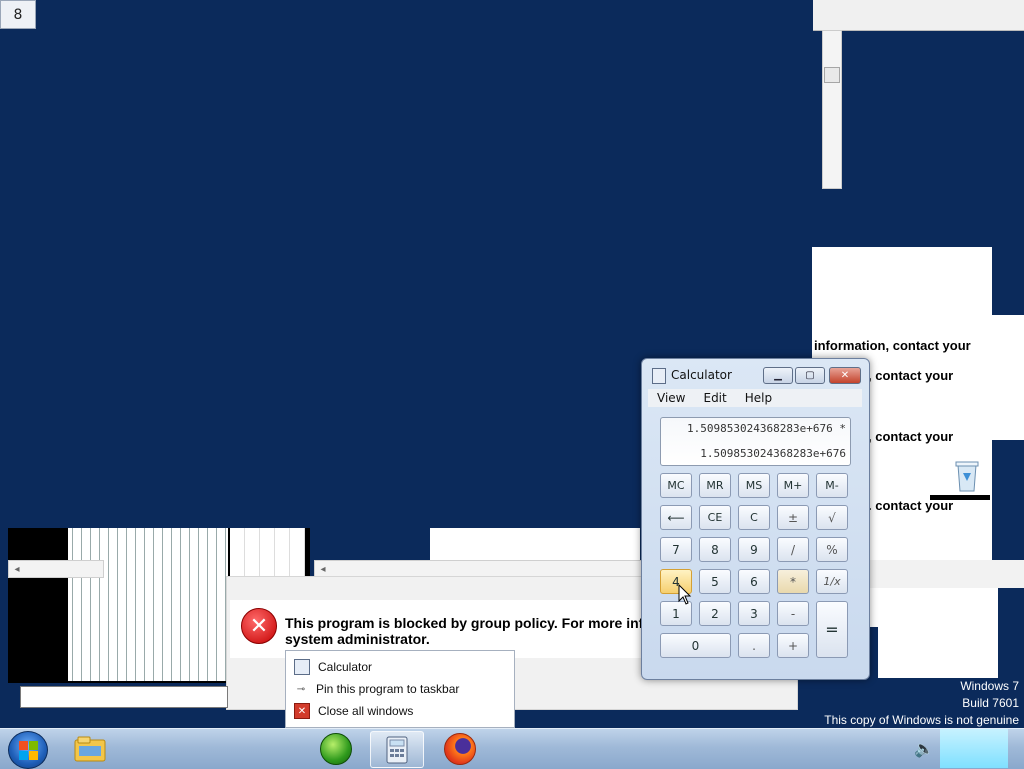 The height and width of the screenshot is (769, 1024). Describe the element at coordinates (388, 689) in the screenshot. I see `jumplist-item-label: Pin this program to taskbar` at that location.